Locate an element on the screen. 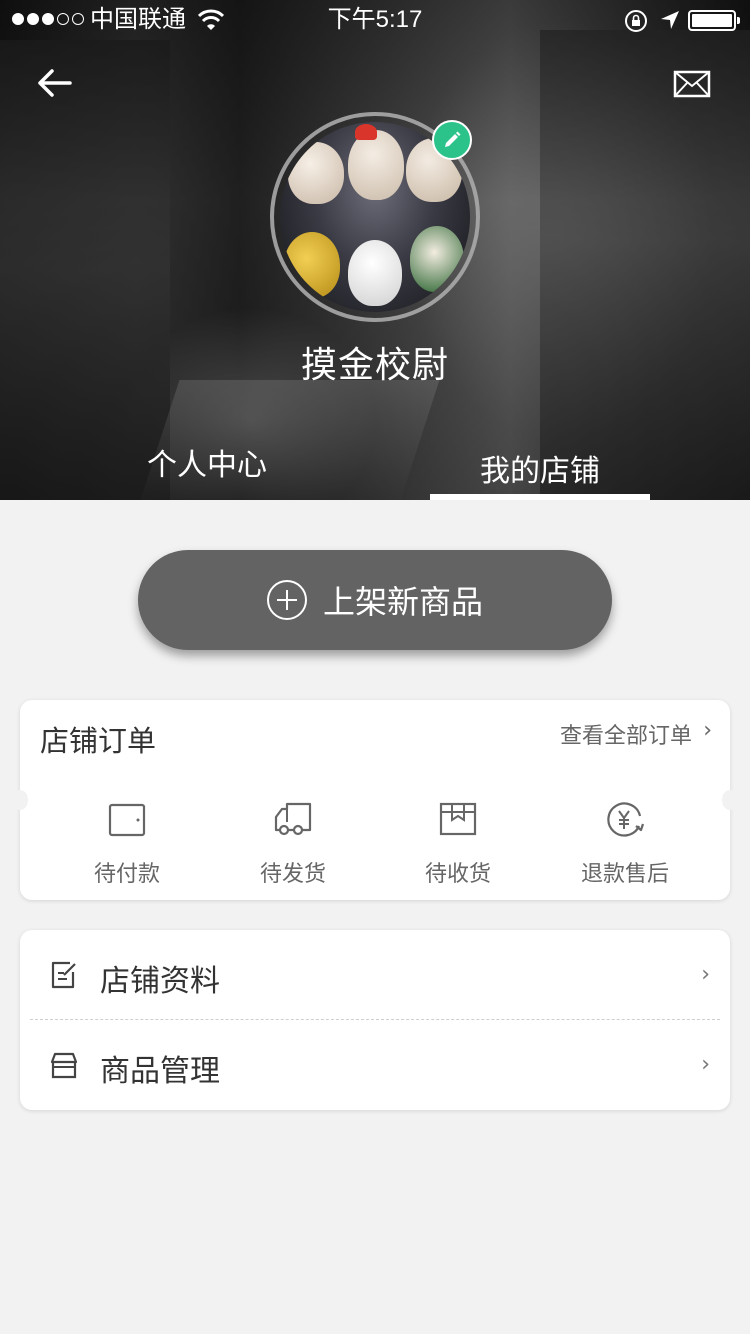 Image resolution: width=750 pixels, height=1334 pixels. add-new-product-button: 上架新商品 is located at coordinates (375, 600).